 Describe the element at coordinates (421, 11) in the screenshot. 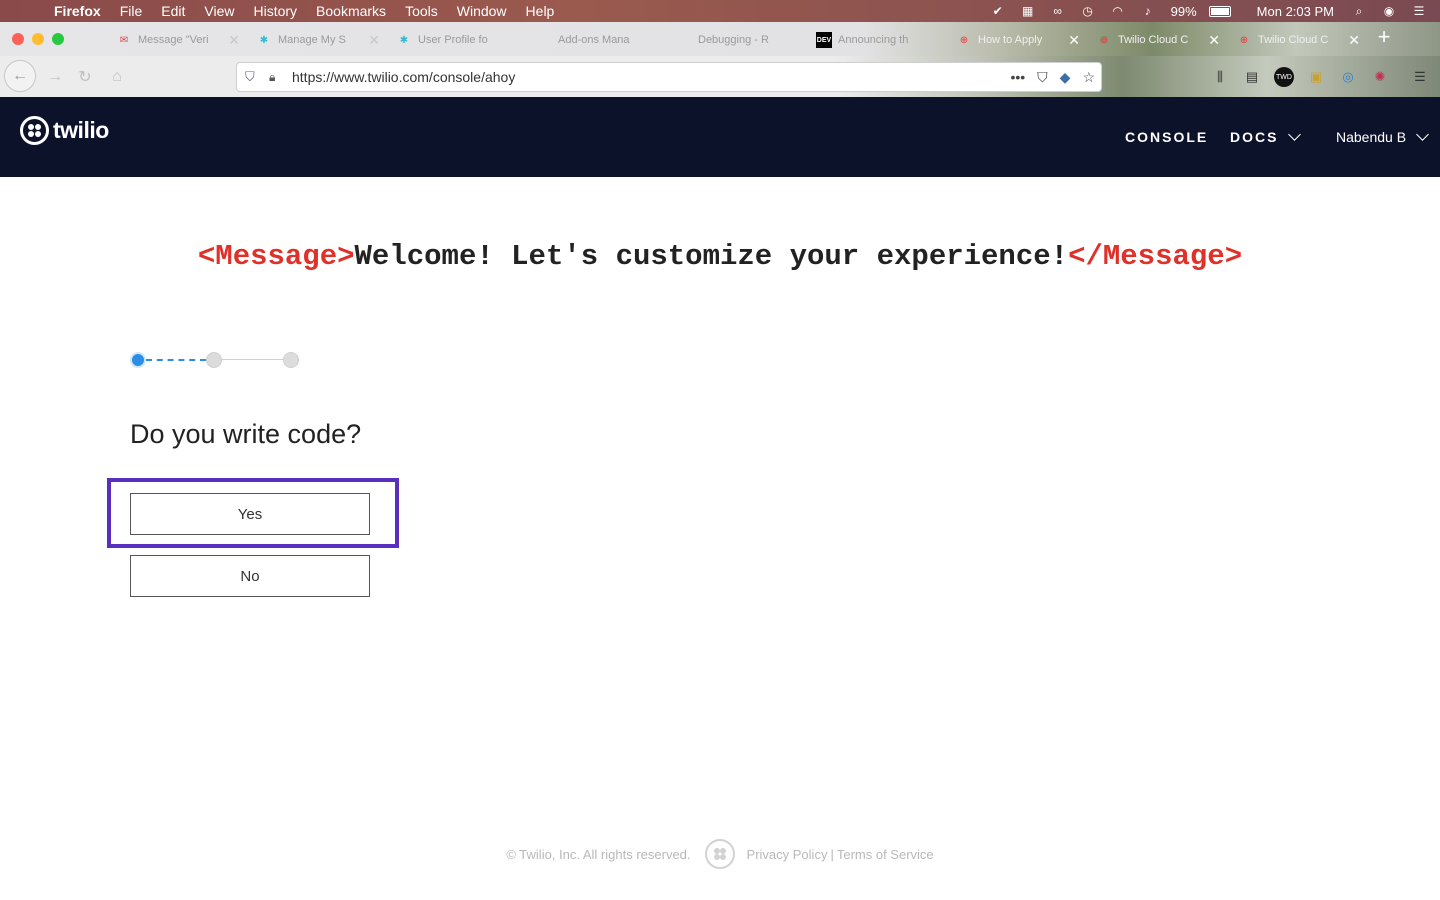

I see `menu-tools: Tools` at that location.